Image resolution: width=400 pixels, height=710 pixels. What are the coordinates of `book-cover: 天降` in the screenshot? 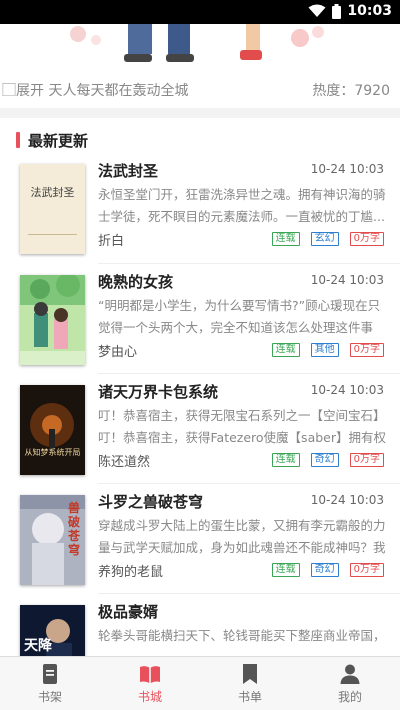 It's located at (52, 630).